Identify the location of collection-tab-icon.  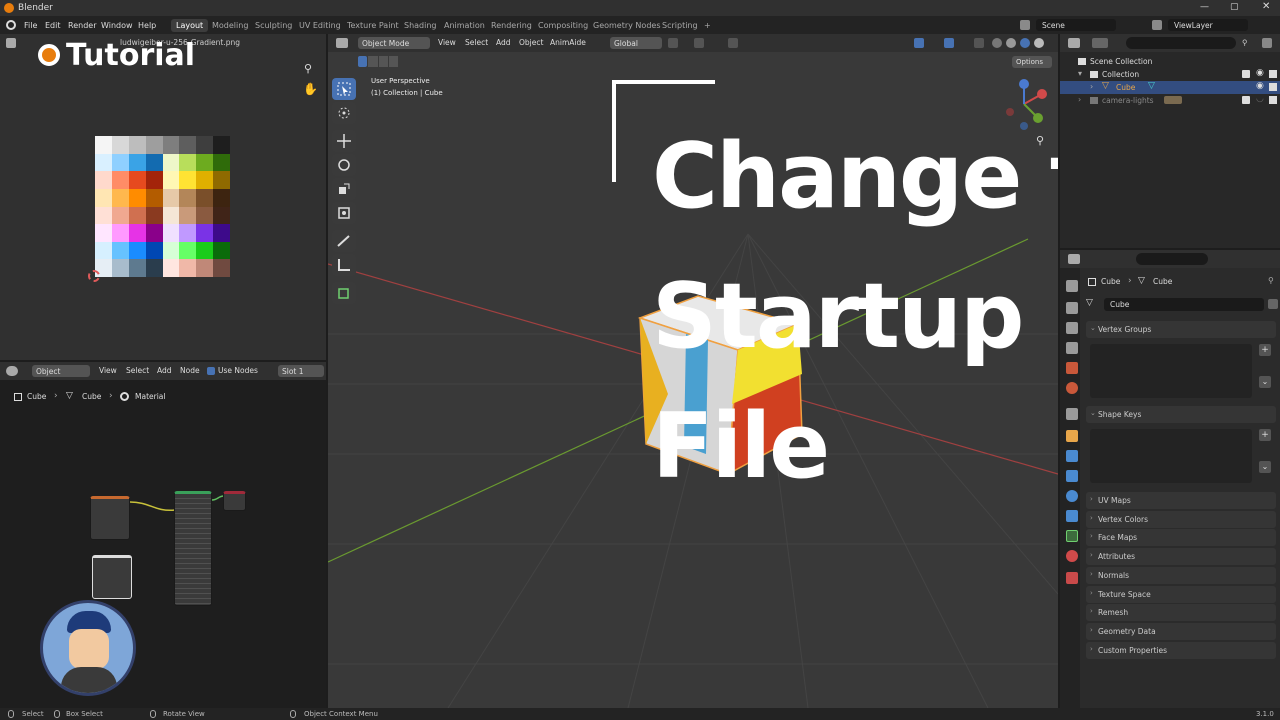
(1072, 414).